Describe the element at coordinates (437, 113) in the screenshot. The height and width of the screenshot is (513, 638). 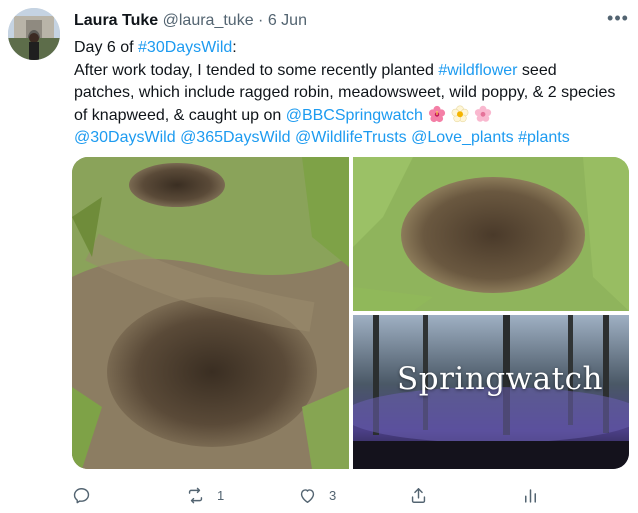
I see `hibiscus-icon` at that location.